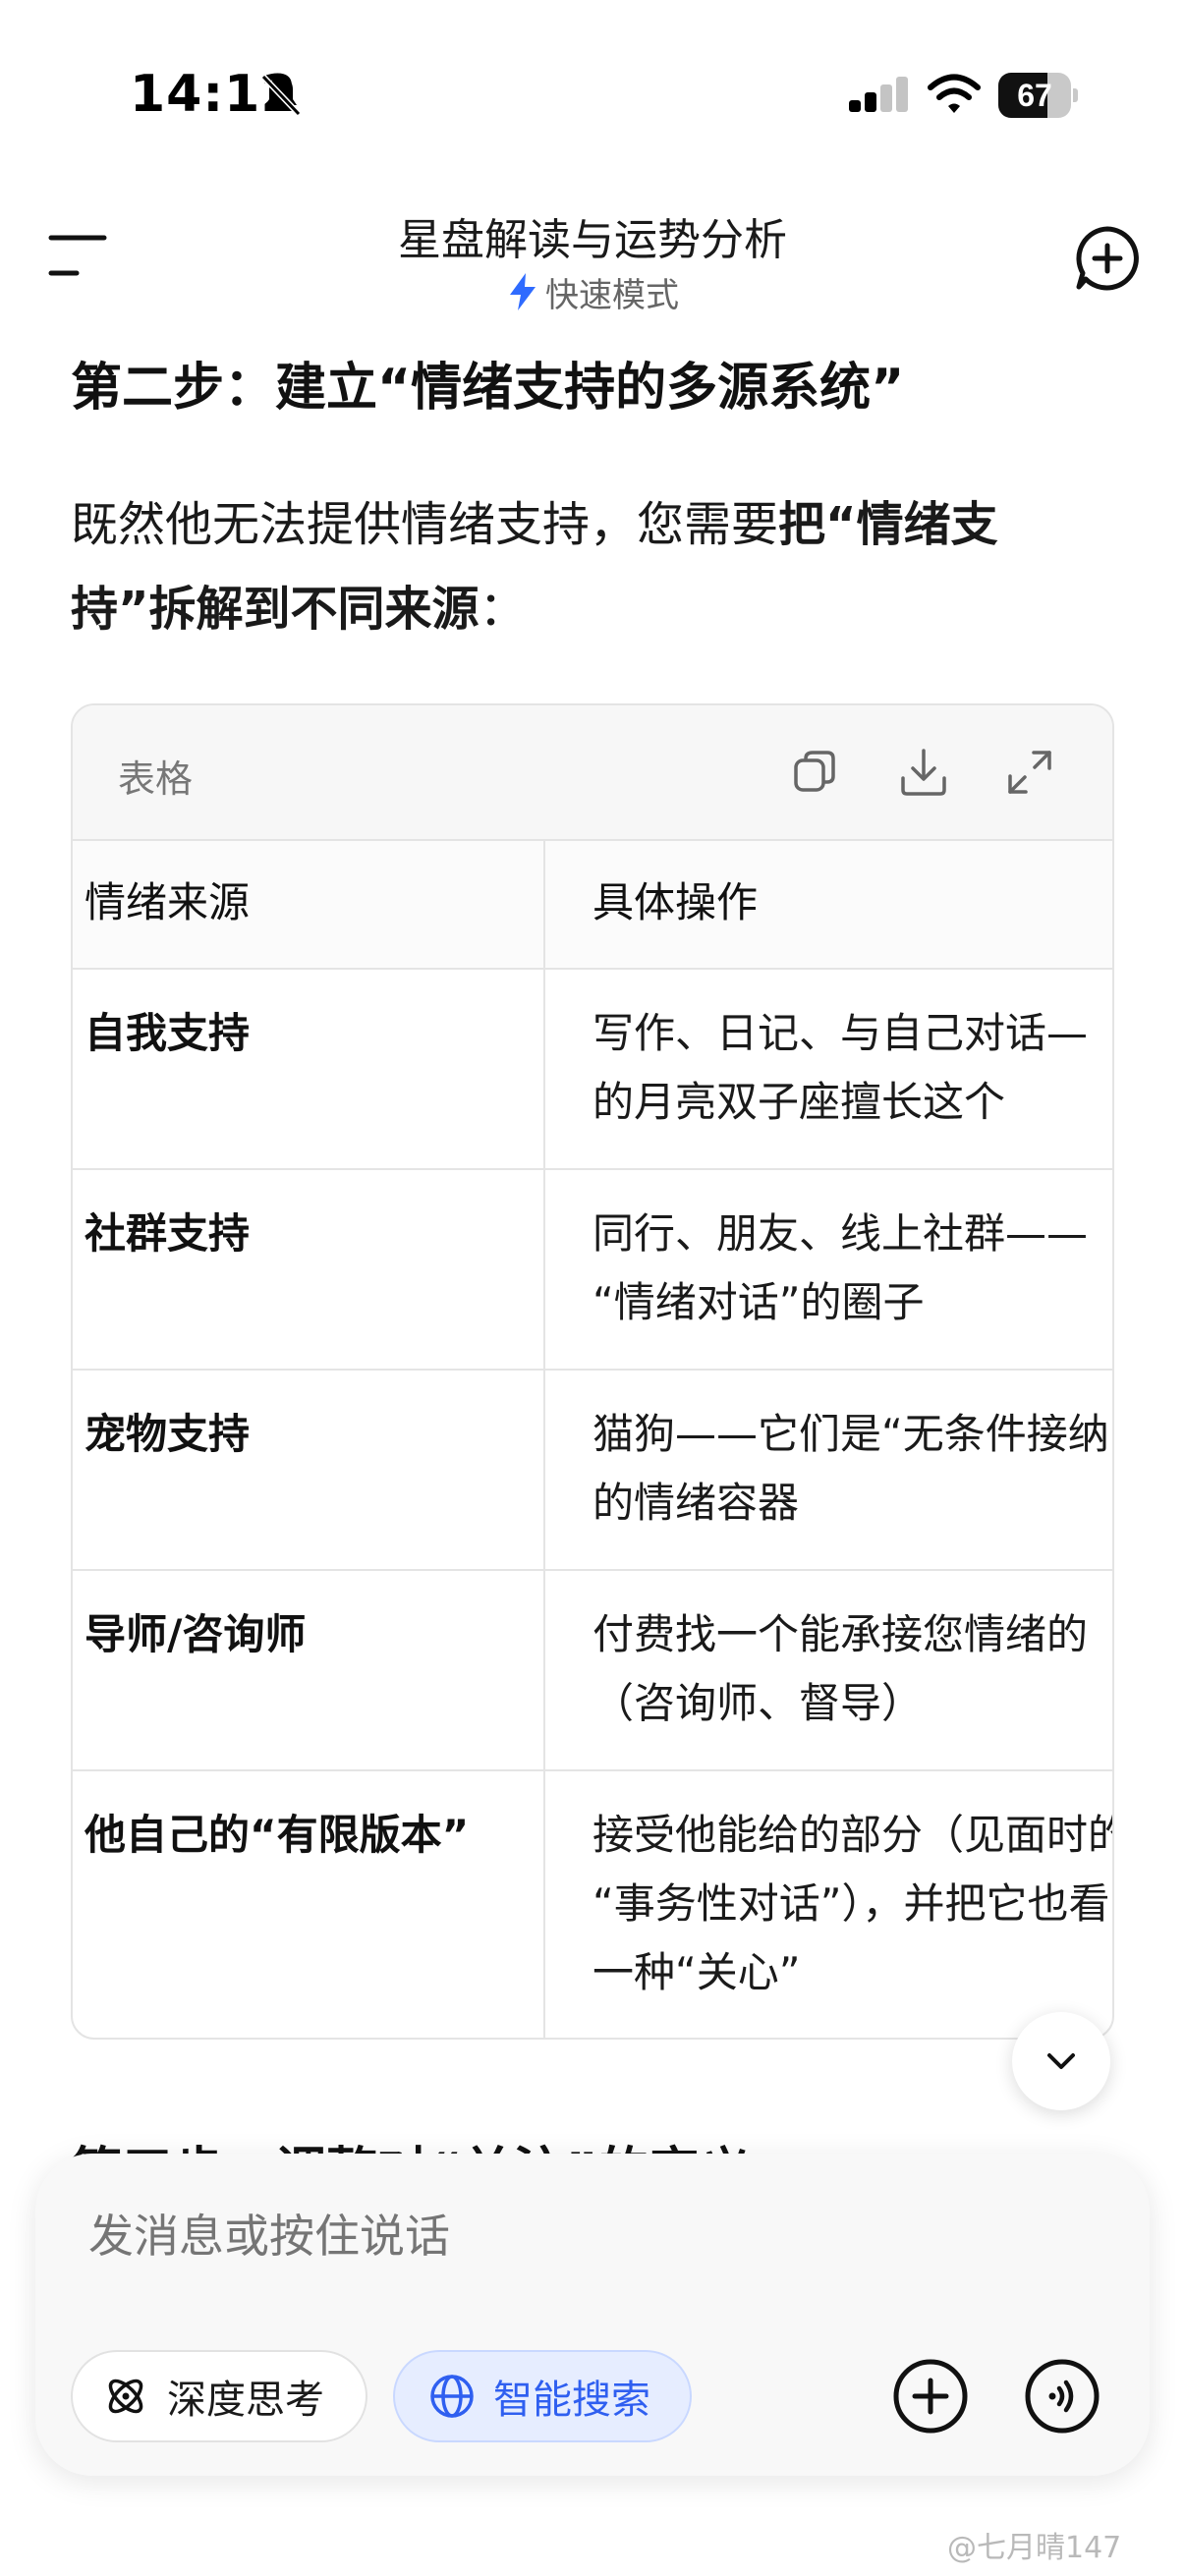 The width and height of the screenshot is (1185, 2576). What do you see at coordinates (503, 609) in the screenshot?
I see `intro-line-2-plain: ：` at bounding box center [503, 609].